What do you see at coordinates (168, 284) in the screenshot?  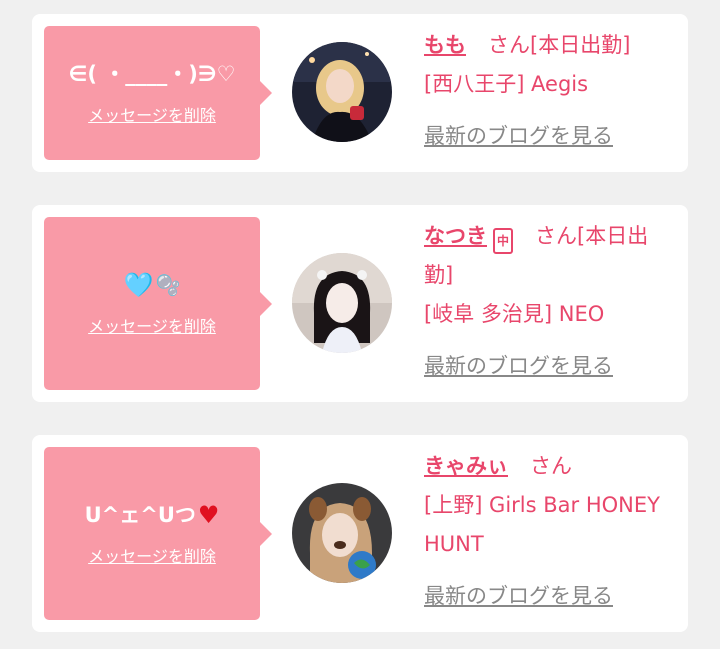 I see `bubbles-icon: 🫧` at bounding box center [168, 284].